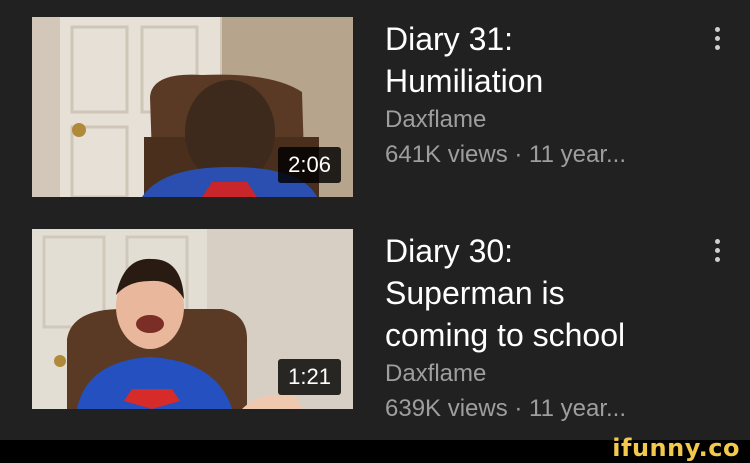  What do you see at coordinates (475, 293) in the screenshot?
I see `title-line: Superman is` at bounding box center [475, 293].